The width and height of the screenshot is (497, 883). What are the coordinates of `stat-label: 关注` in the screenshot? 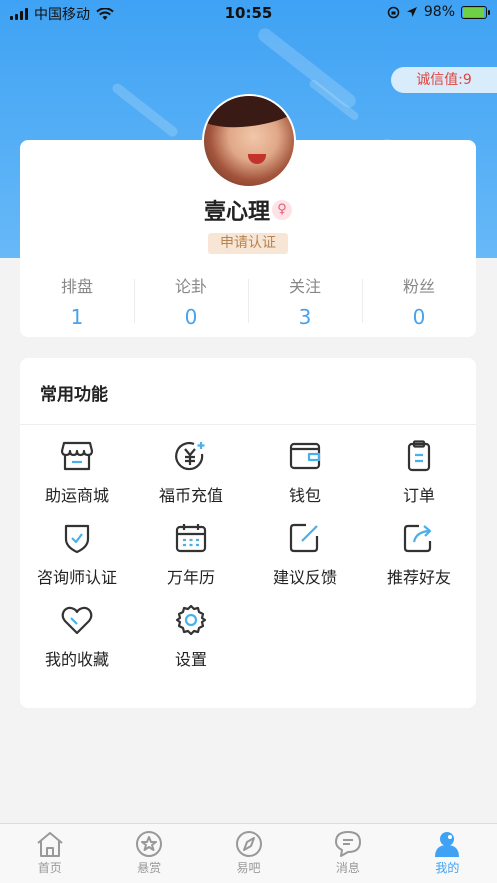 It's located at (304, 286).